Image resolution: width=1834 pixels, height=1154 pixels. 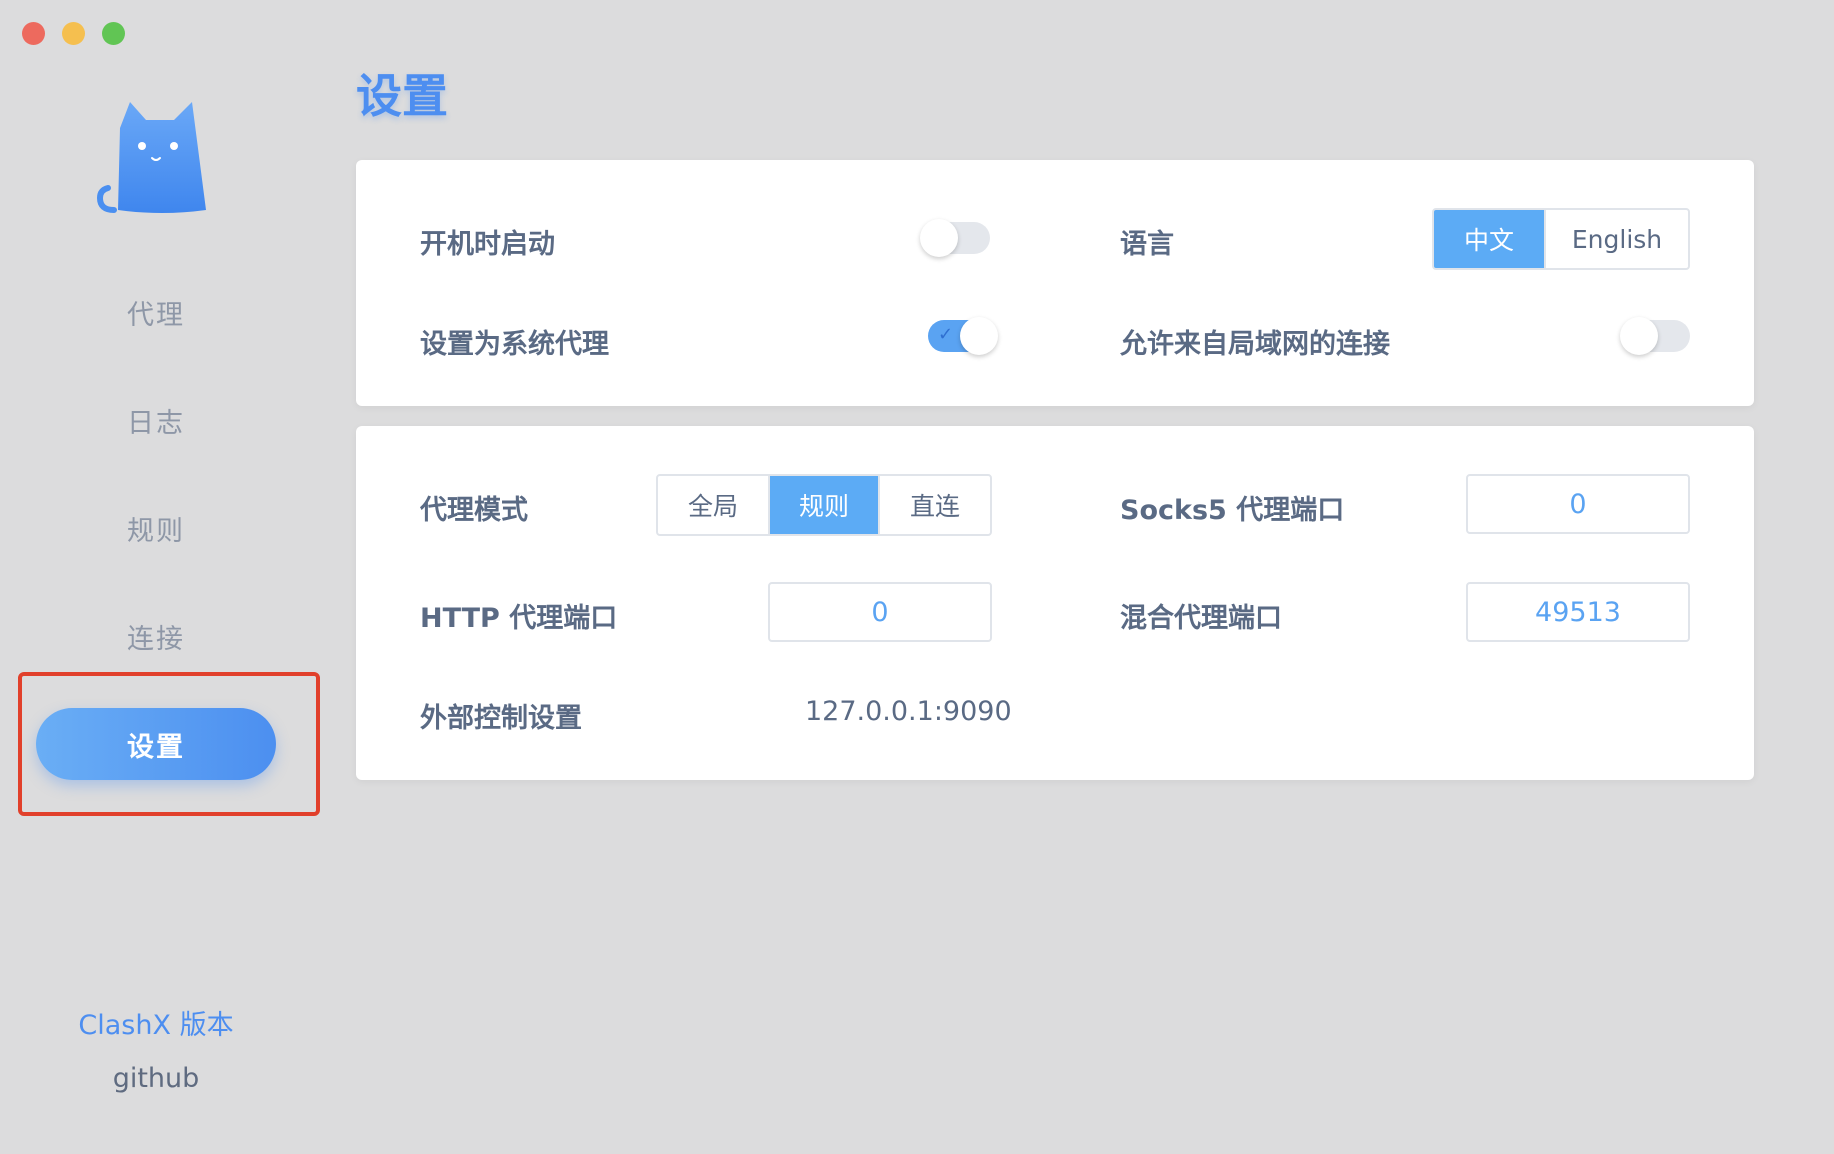 I want to click on allow-lan-label: 允许来自局域网的连接, so click(x=1255, y=344).